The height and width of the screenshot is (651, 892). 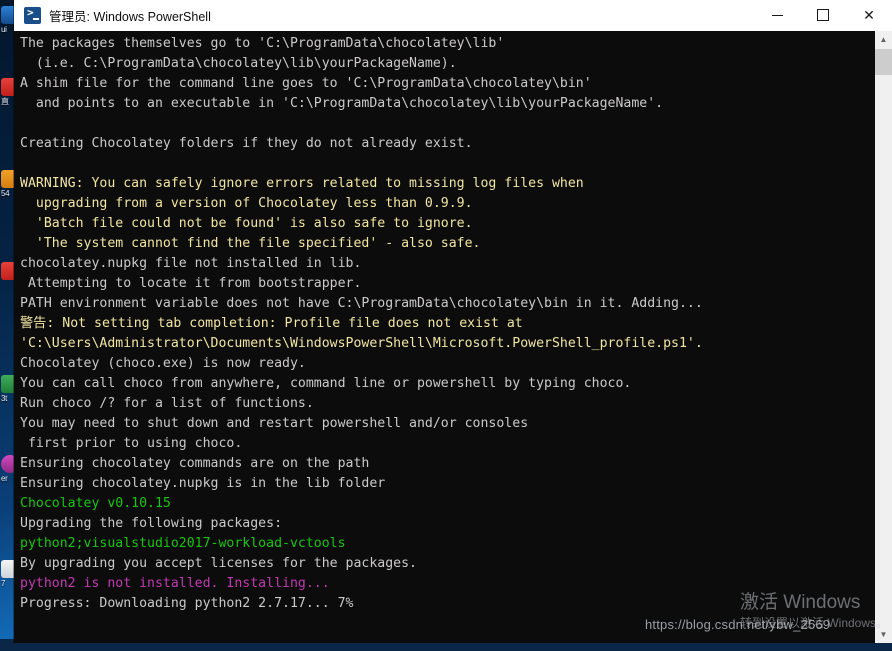 What do you see at coordinates (5, 193) in the screenshot?
I see `desktop-icon-label: 54` at bounding box center [5, 193].